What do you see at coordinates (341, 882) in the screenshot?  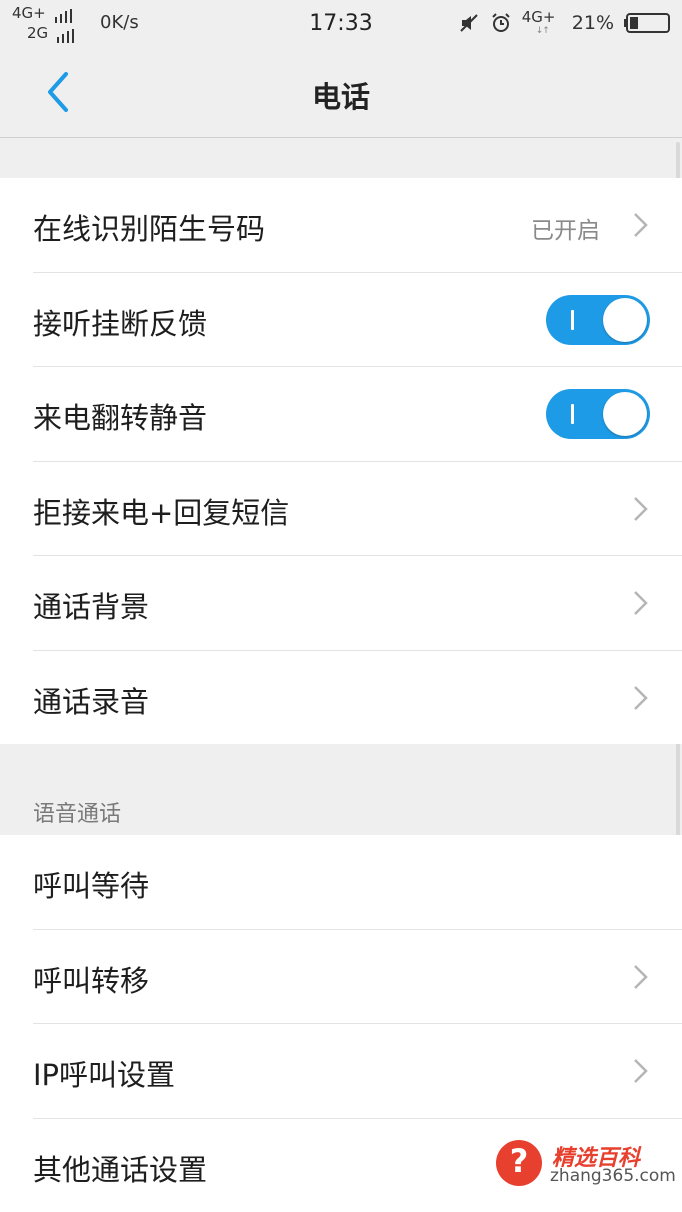 I see `setting-call-waiting: 呼叫等待` at bounding box center [341, 882].